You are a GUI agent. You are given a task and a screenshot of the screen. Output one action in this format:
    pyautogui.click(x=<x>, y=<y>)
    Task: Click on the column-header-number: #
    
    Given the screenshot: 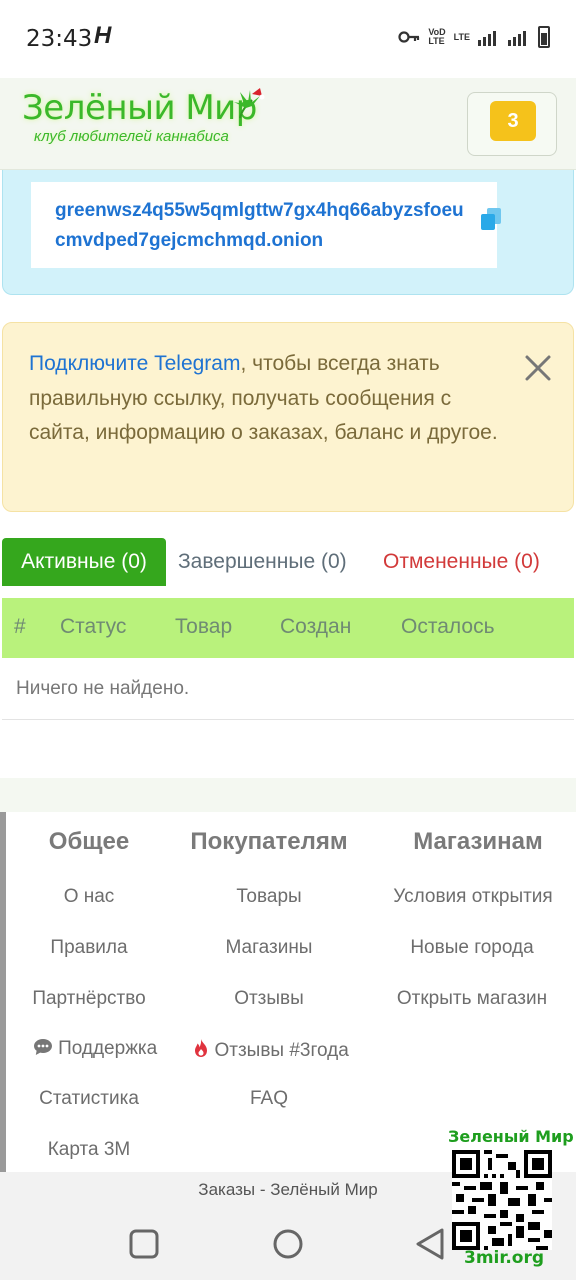 What is the action you would take?
    pyautogui.click(x=20, y=627)
    